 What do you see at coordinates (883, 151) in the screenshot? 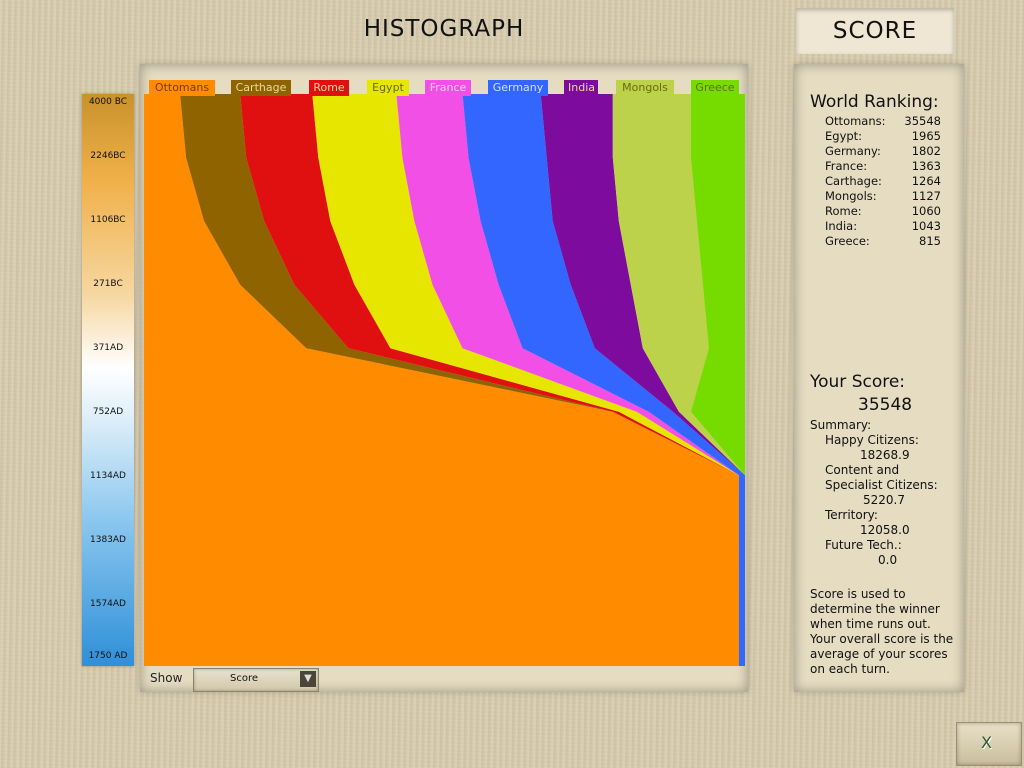
I see `ranking-row: Germany: 1802` at bounding box center [883, 151].